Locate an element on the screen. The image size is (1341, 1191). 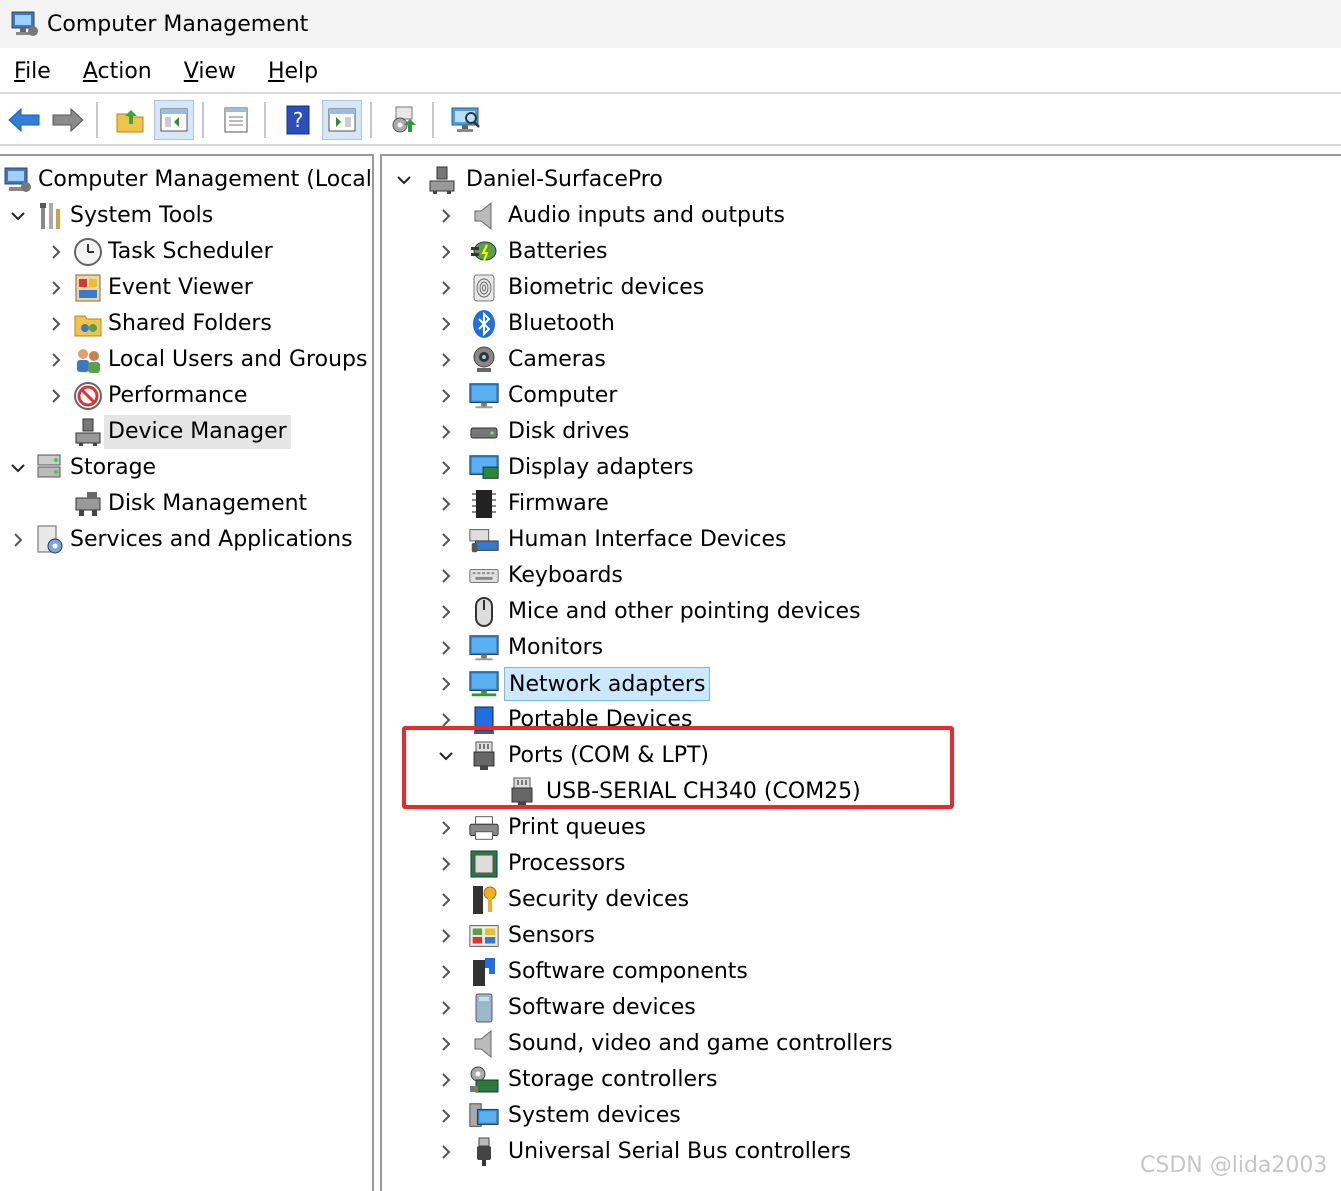
device-category-firmware: Firmware is located at coordinates (524, 504).